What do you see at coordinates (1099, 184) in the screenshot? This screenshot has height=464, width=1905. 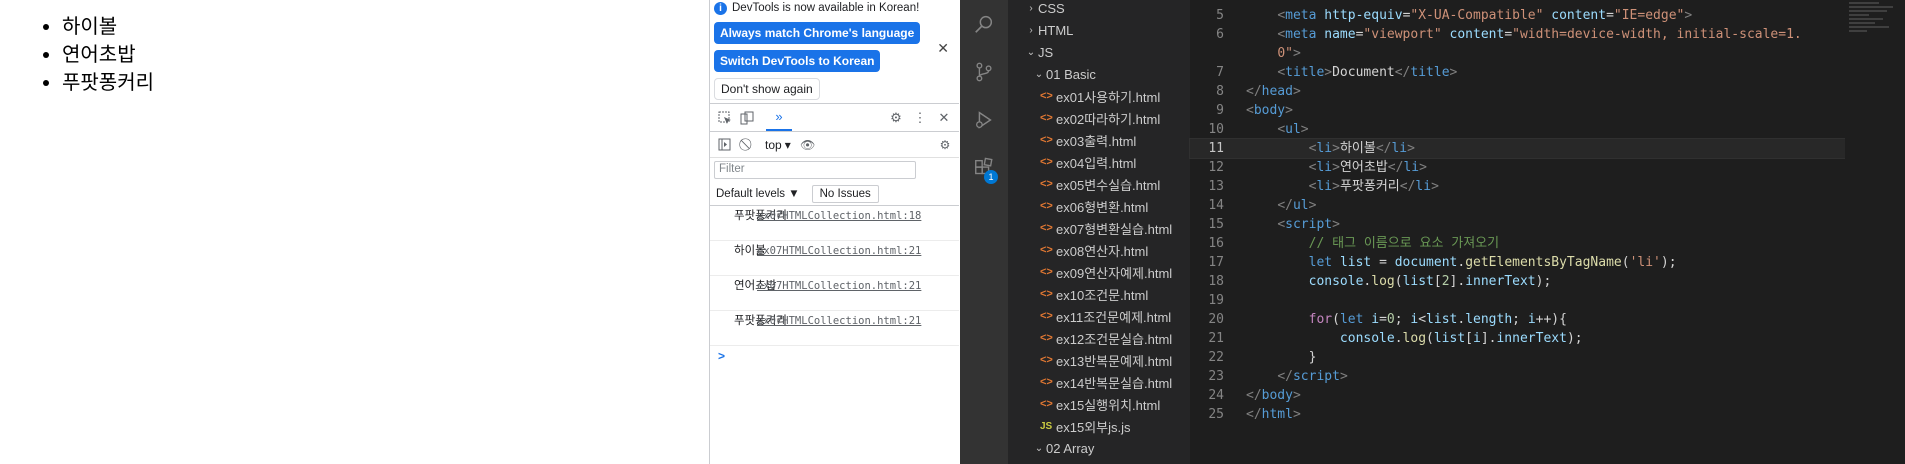 I see `tree-file: <> ex05변수실습.html` at bounding box center [1099, 184].